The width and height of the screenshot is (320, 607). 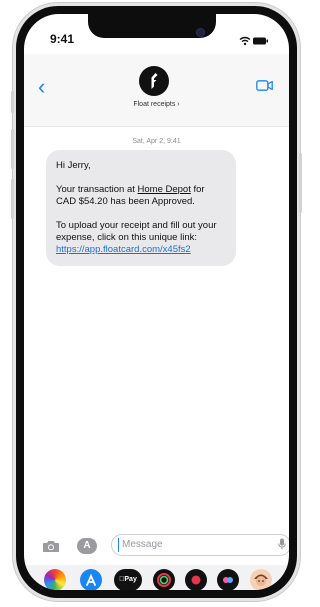 What do you see at coordinates (97, 189) in the screenshot?
I see `message-text: Your transaction at` at bounding box center [97, 189].